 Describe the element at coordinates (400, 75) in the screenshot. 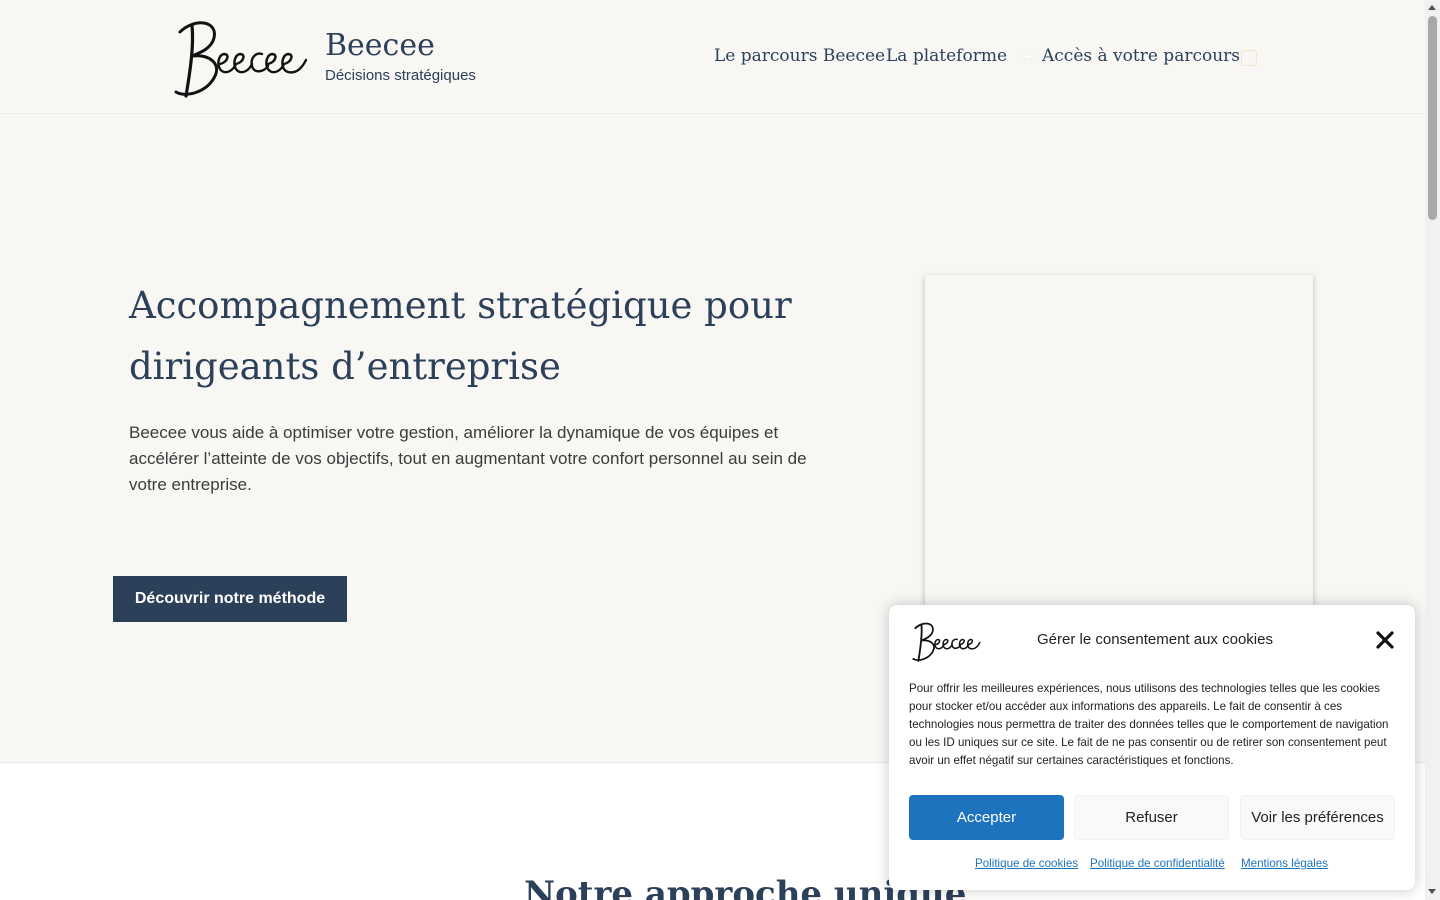

I see `site-tagline: Décisions stratégiques` at that location.